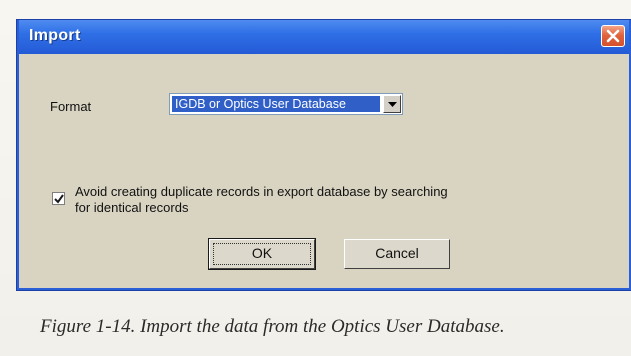 Image resolution: width=631 pixels, height=356 pixels. I want to click on close-button, so click(613, 36).